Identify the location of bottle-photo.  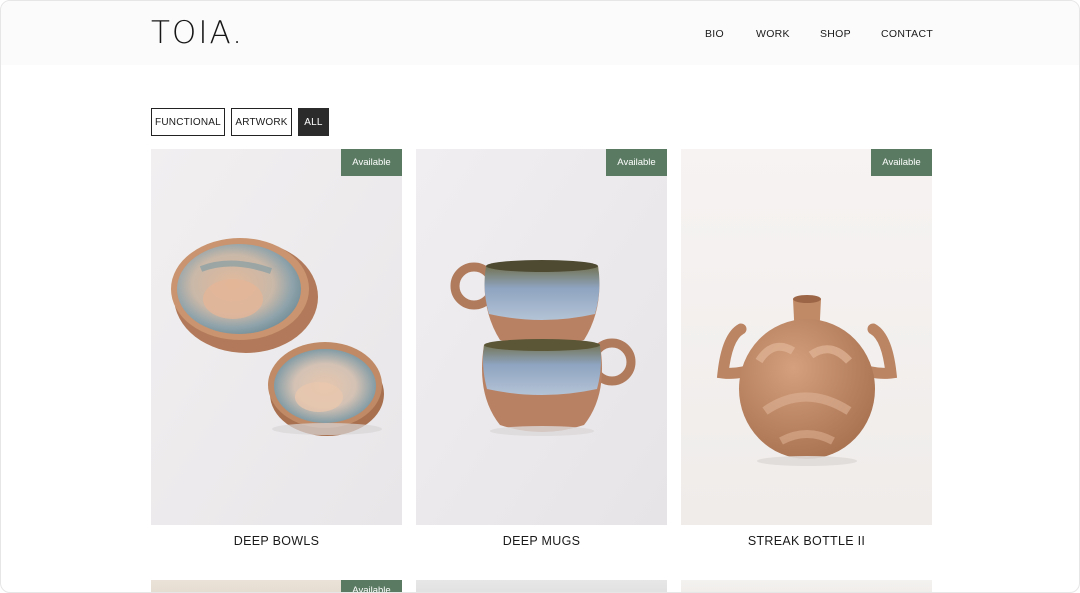
(806, 337).